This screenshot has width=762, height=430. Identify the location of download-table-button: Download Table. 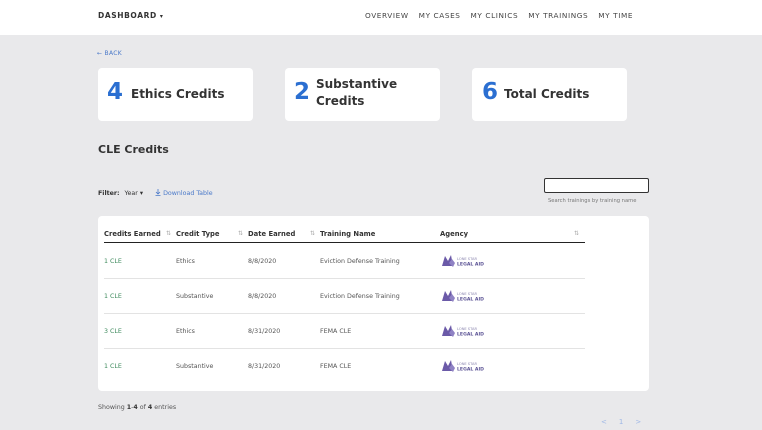
(184, 193).